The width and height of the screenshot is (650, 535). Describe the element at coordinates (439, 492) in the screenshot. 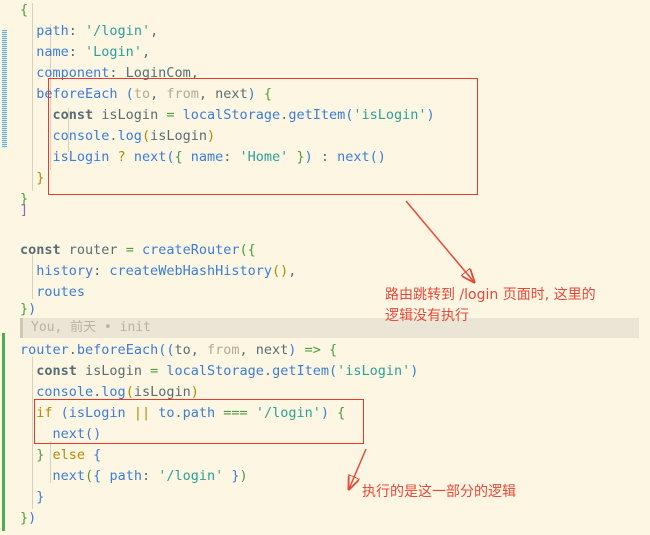

I see `annotation-note-executed: 执行的是这一部分的逻辑` at that location.